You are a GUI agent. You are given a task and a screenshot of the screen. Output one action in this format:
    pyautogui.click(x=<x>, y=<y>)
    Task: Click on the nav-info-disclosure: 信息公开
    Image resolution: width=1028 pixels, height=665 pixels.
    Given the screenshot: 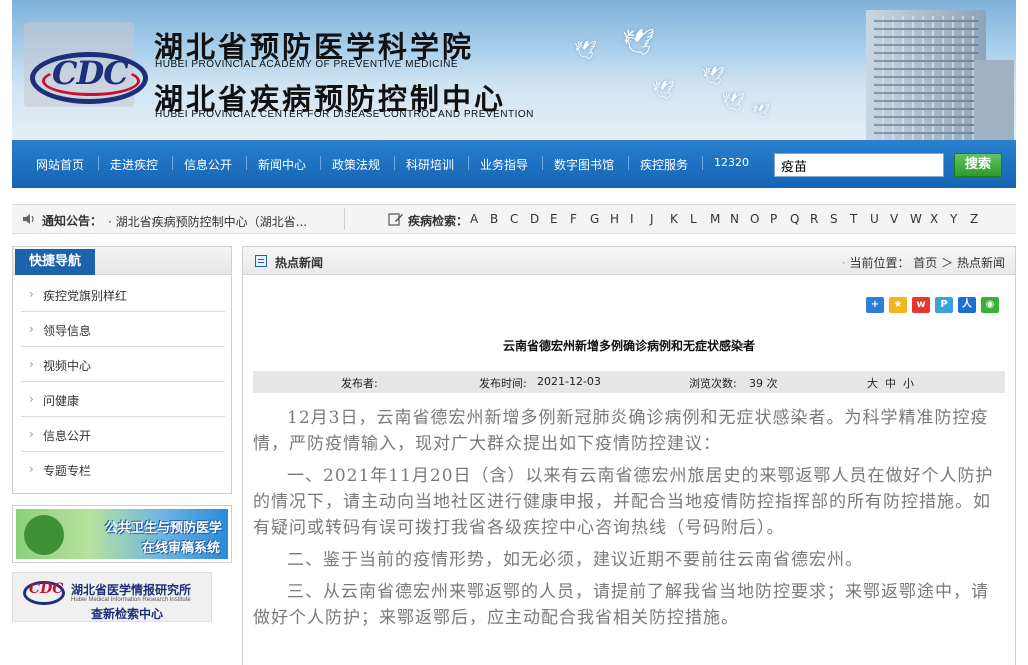 What is the action you would take?
    pyautogui.click(x=208, y=164)
    